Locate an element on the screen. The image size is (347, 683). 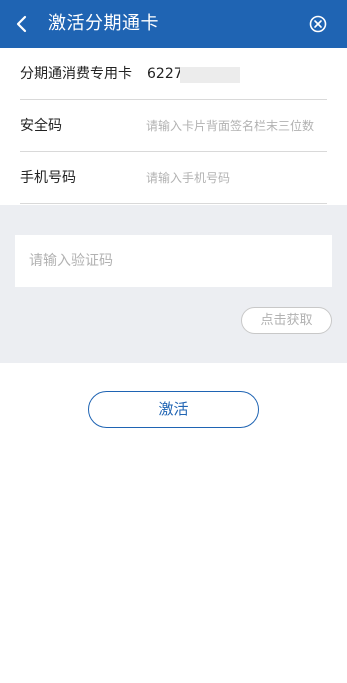
page-title: 激活分期通卡 is located at coordinates (103, 23).